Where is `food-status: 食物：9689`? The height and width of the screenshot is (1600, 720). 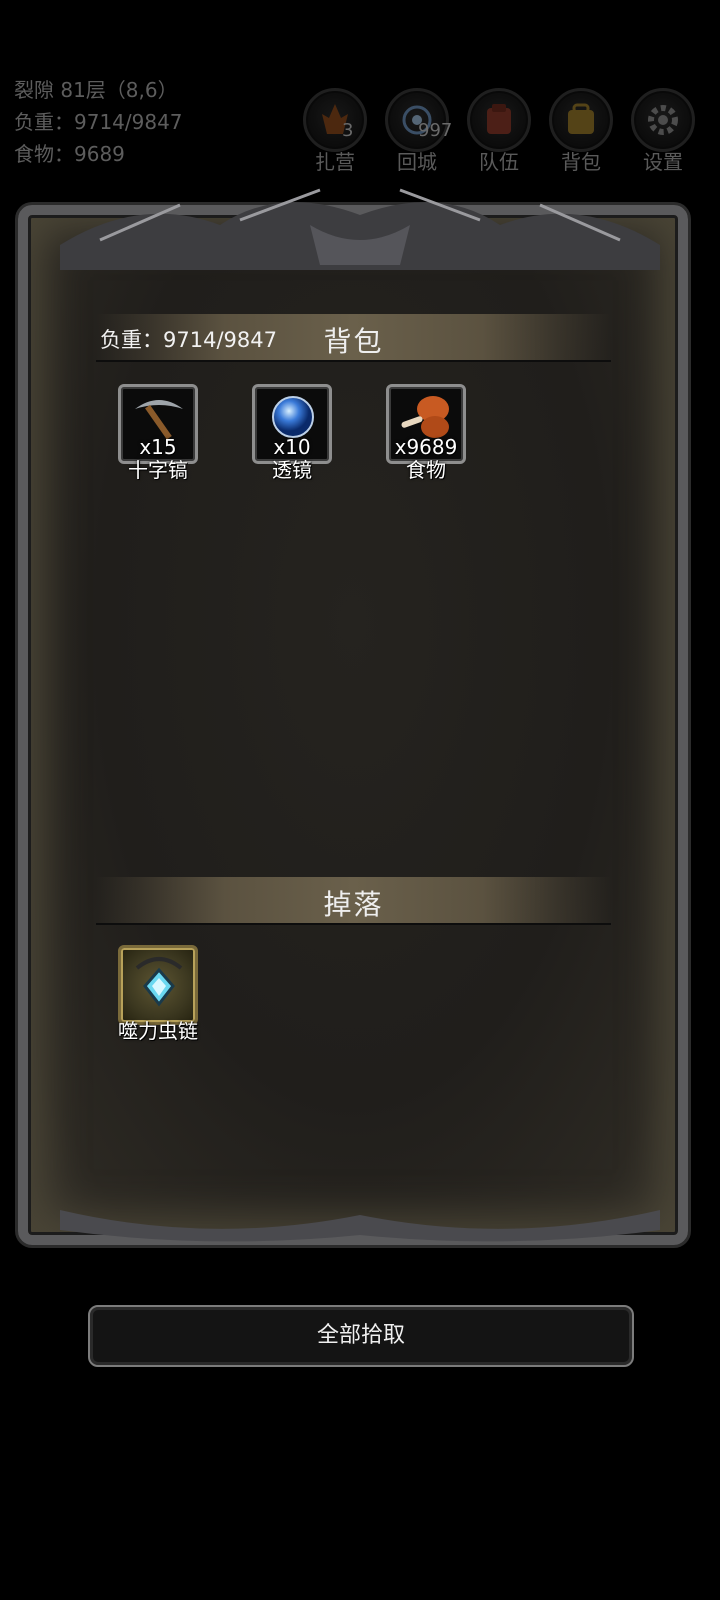 food-status: 食物：9689 is located at coordinates (69, 154).